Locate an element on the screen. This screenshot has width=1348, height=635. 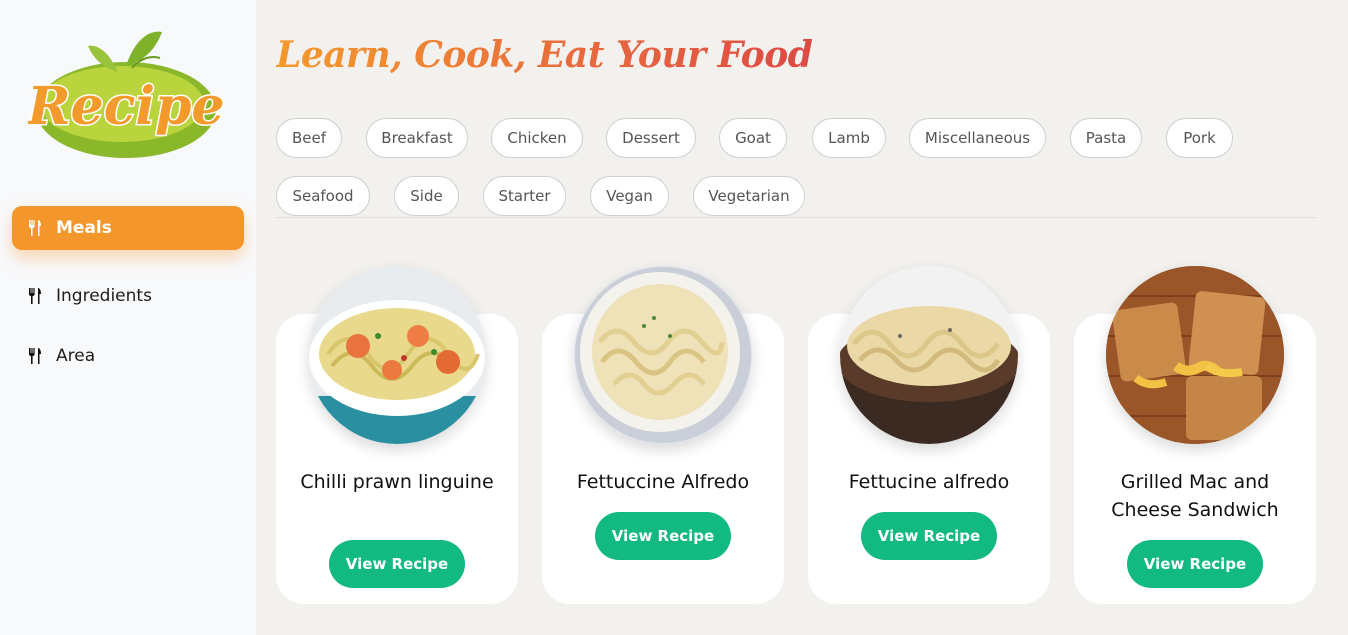
page-title: Learn, Cook, Eat Your Food is located at coordinates (544, 55).